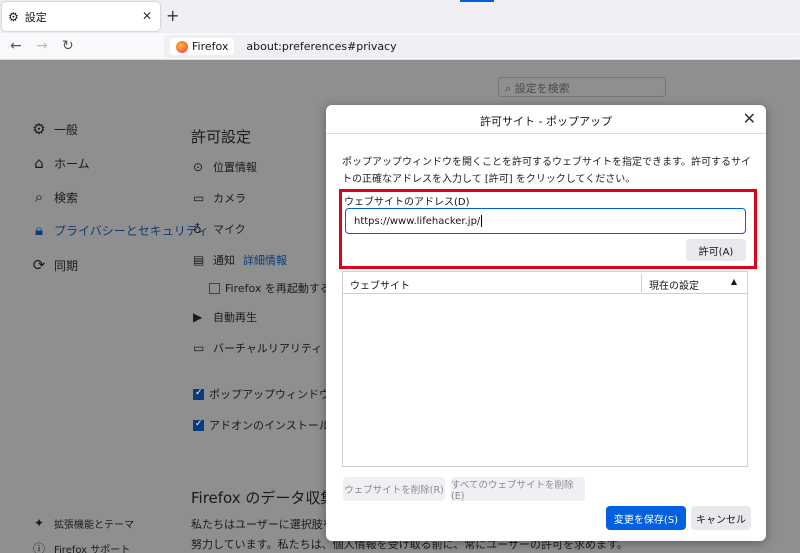  What do you see at coordinates (42, 46) in the screenshot?
I see `forward-icon: →` at bounding box center [42, 46].